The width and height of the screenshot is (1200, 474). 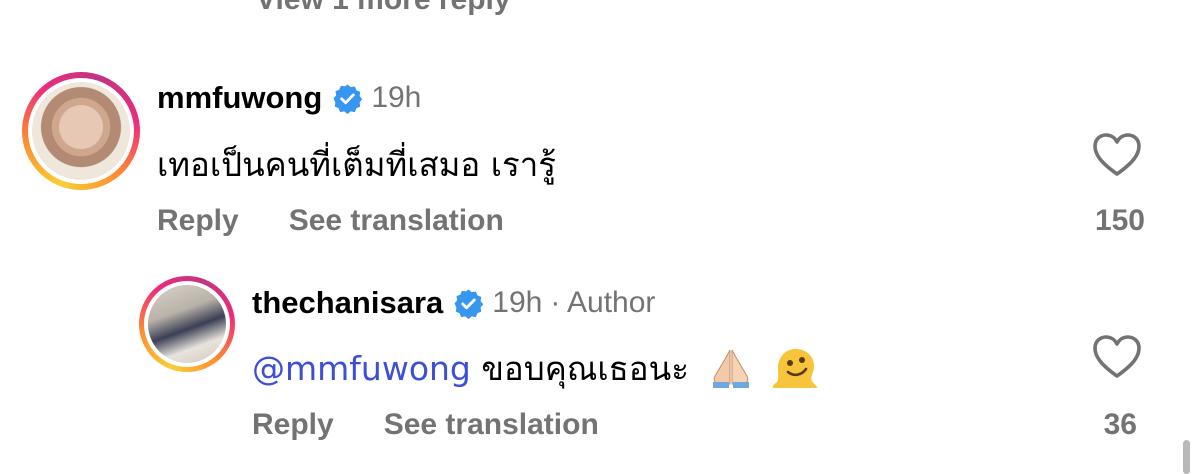 What do you see at coordinates (1120, 424) in the screenshot?
I see `like-count: 36` at bounding box center [1120, 424].